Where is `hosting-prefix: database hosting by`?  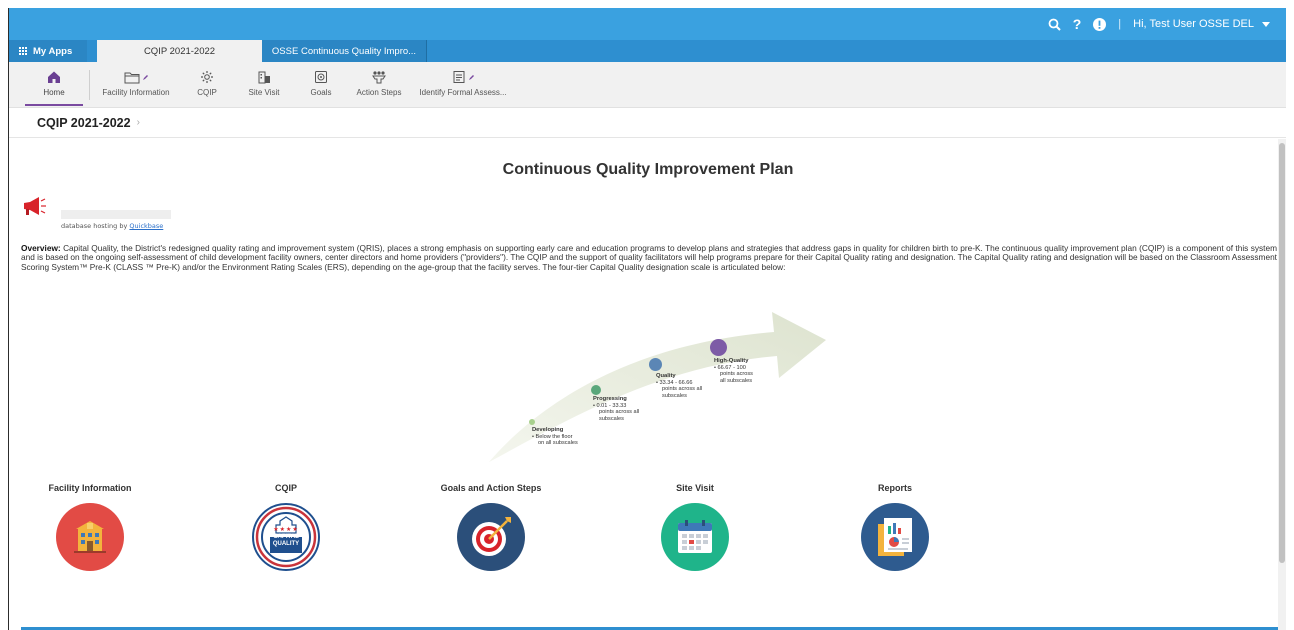
hosting-prefix: database hosting by is located at coordinates (94, 226).